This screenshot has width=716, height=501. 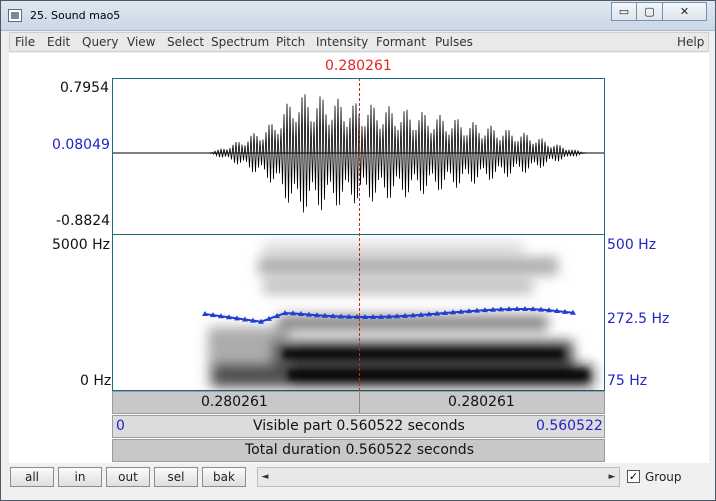 What do you see at coordinates (633, 476) in the screenshot?
I see `group-checkbox: ✓` at bounding box center [633, 476].